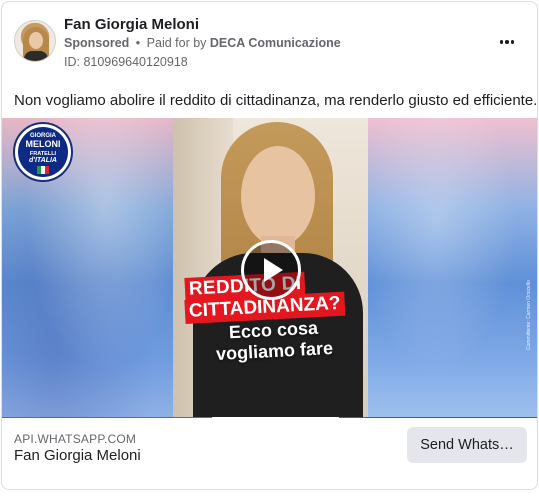  Describe the element at coordinates (529, 315) in the screenshot. I see `committente-credit: Committente: Carmen Orsicello` at that location.